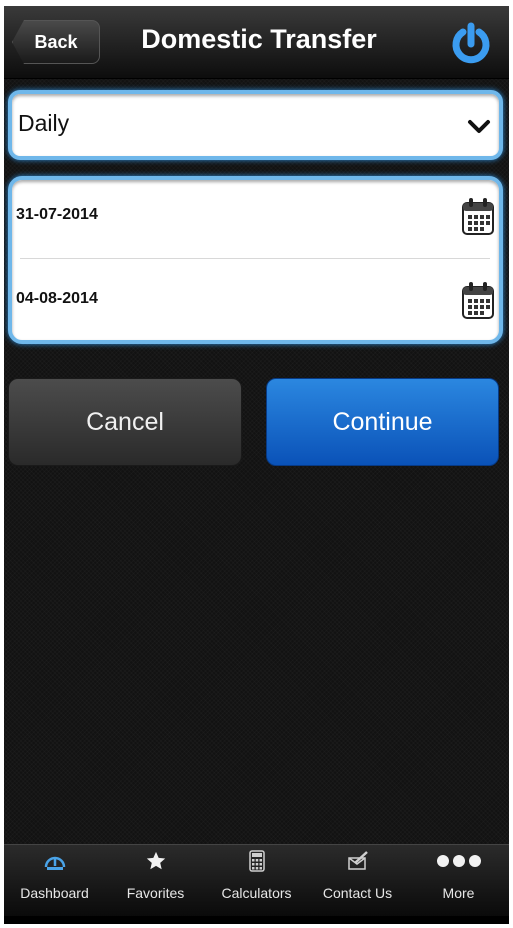 The width and height of the screenshot is (513, 928). What do you see at coordinates (125, 422) in the screenshot?
I see `cancel-button: Cancel` at bounding box center [125, 422].